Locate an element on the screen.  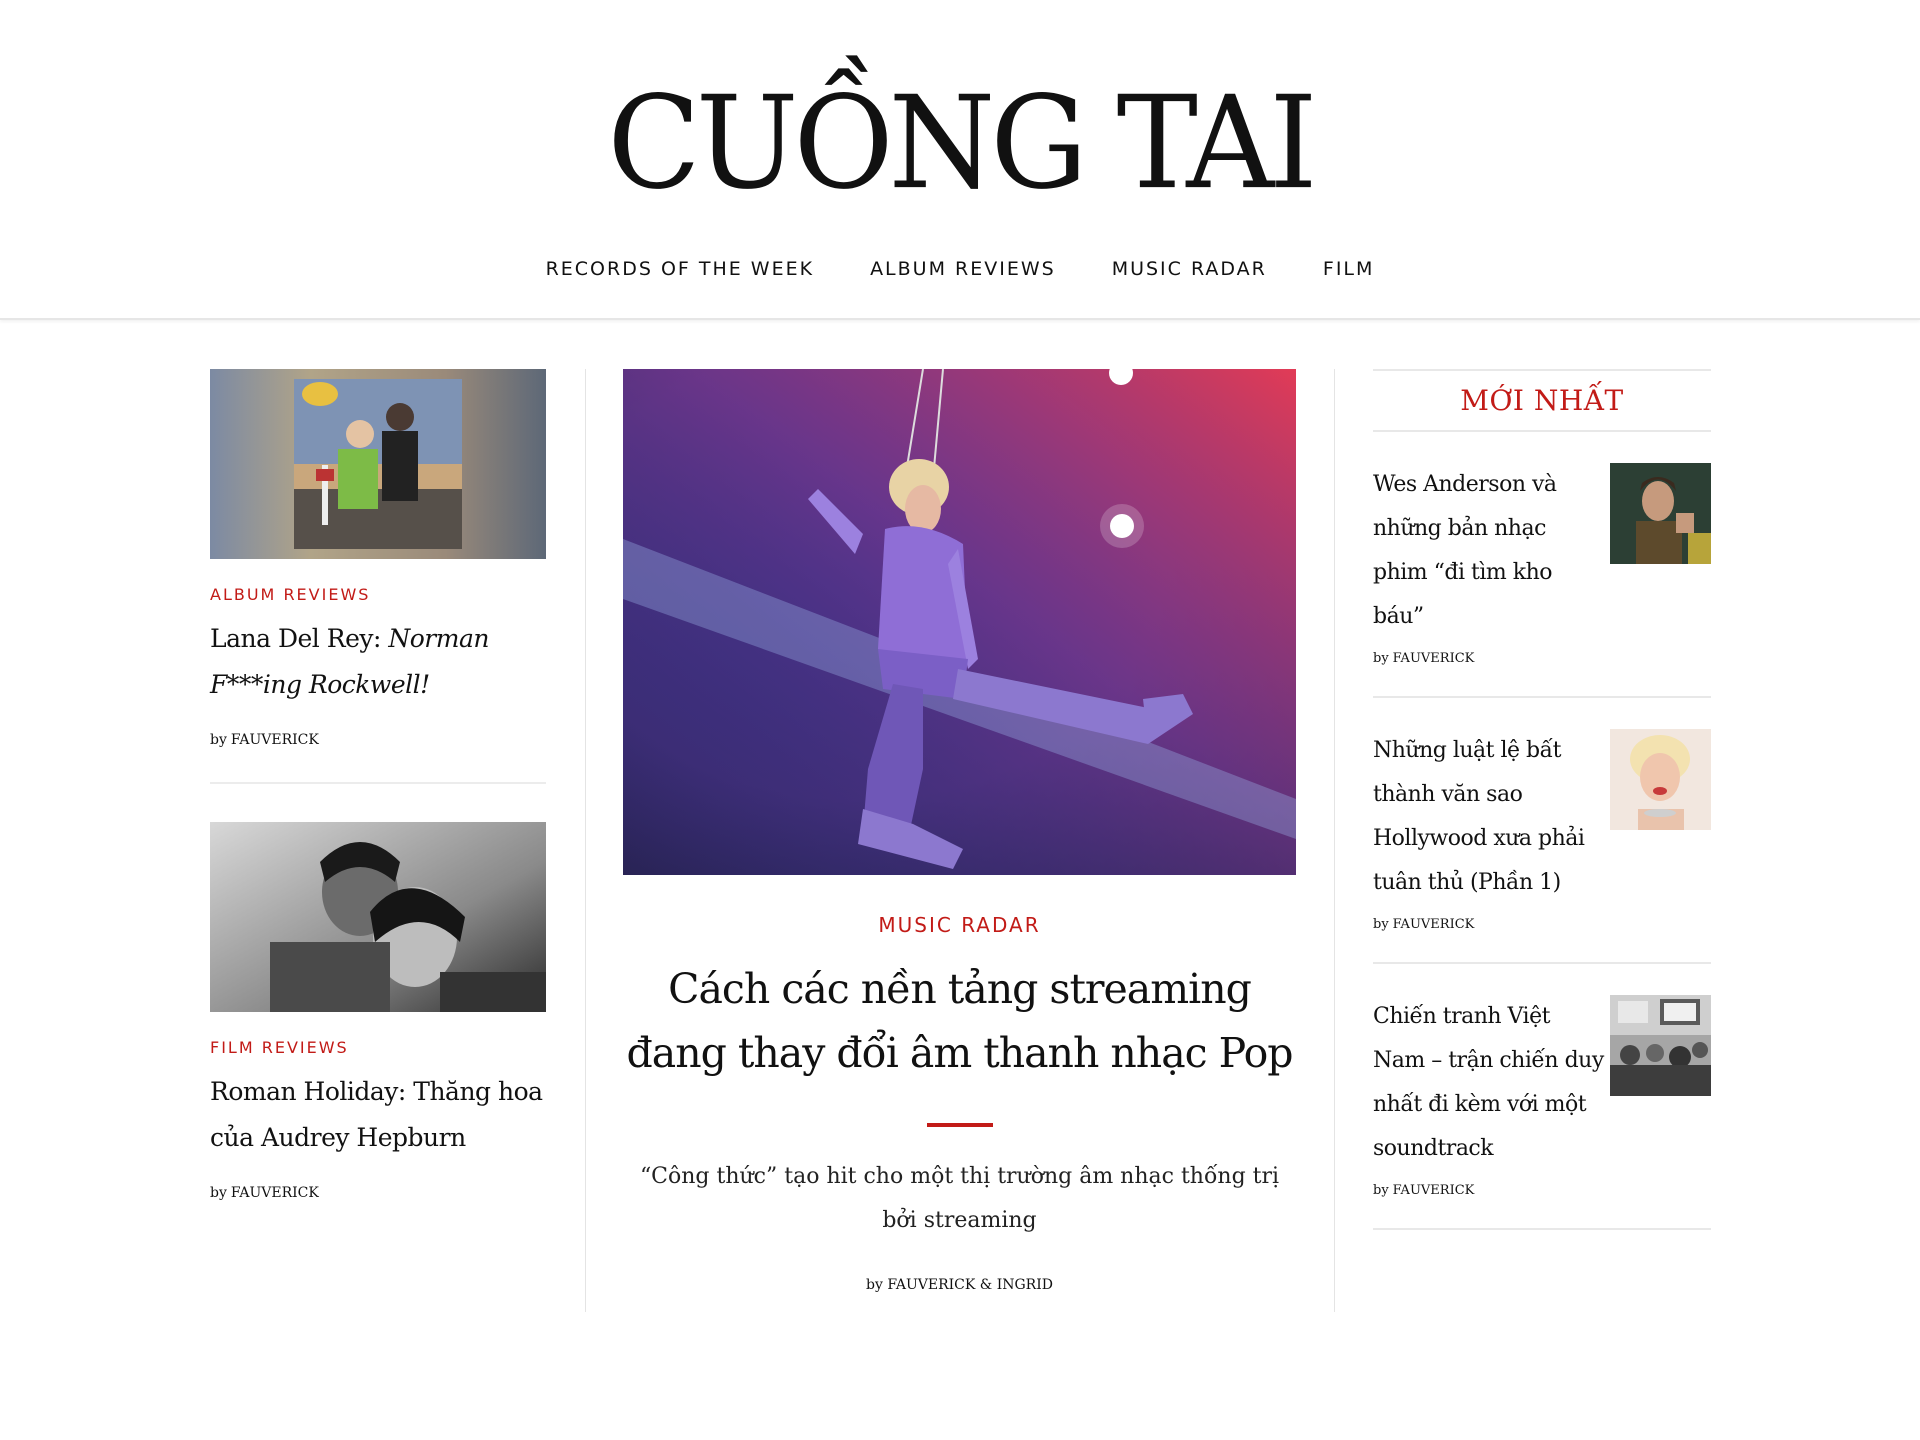
album-cover-image is located at coordinates (378, 464).